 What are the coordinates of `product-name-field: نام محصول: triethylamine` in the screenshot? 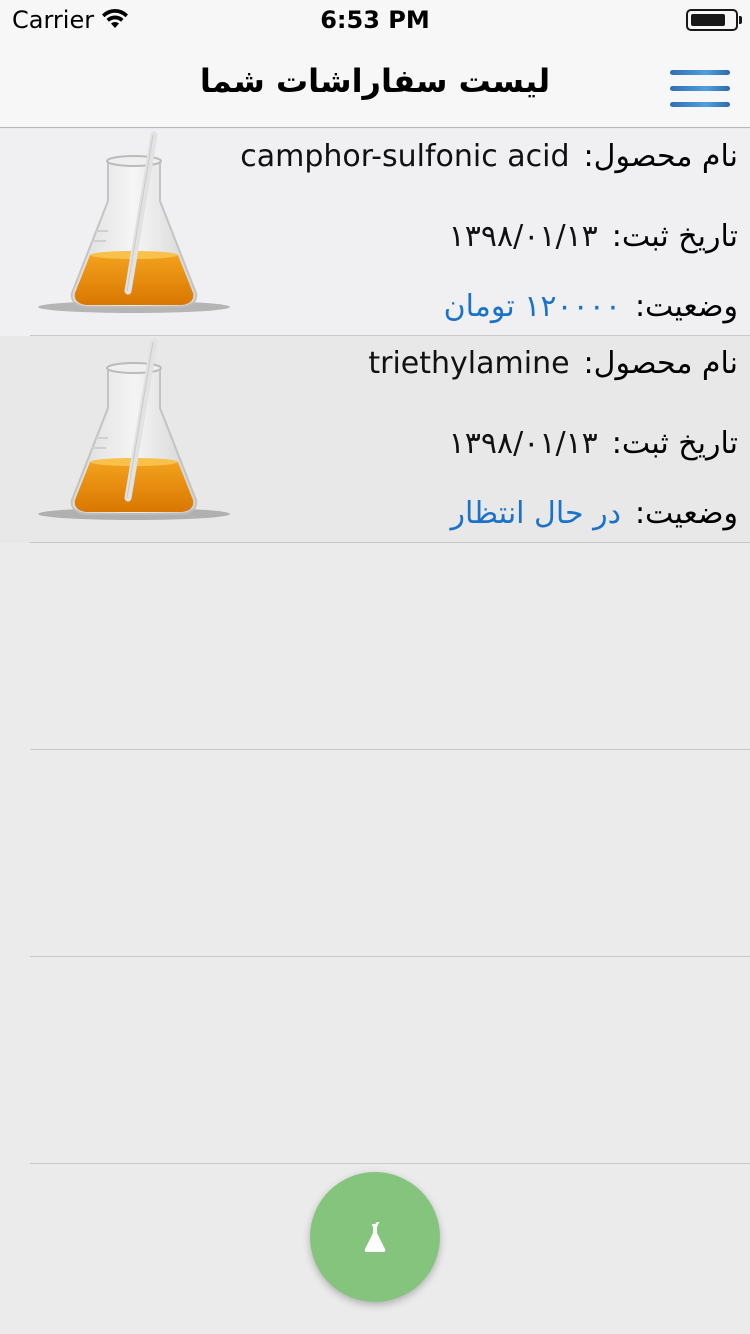 It's located at (553, 363).